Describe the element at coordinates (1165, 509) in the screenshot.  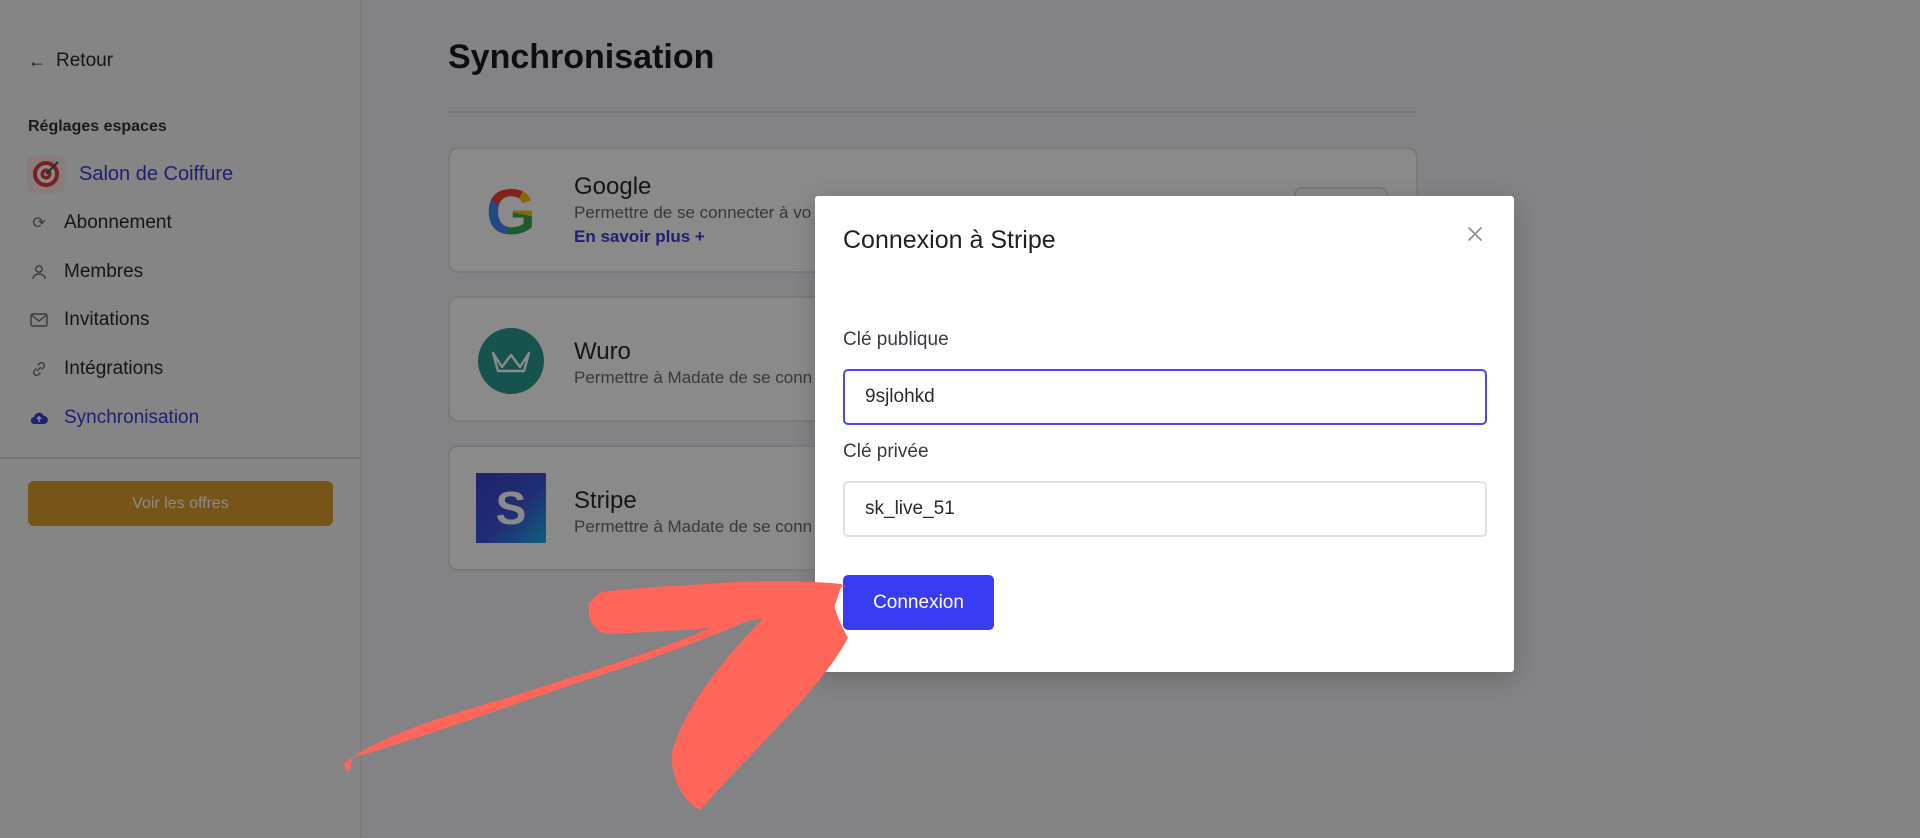
I see `private-key-input` at that location.